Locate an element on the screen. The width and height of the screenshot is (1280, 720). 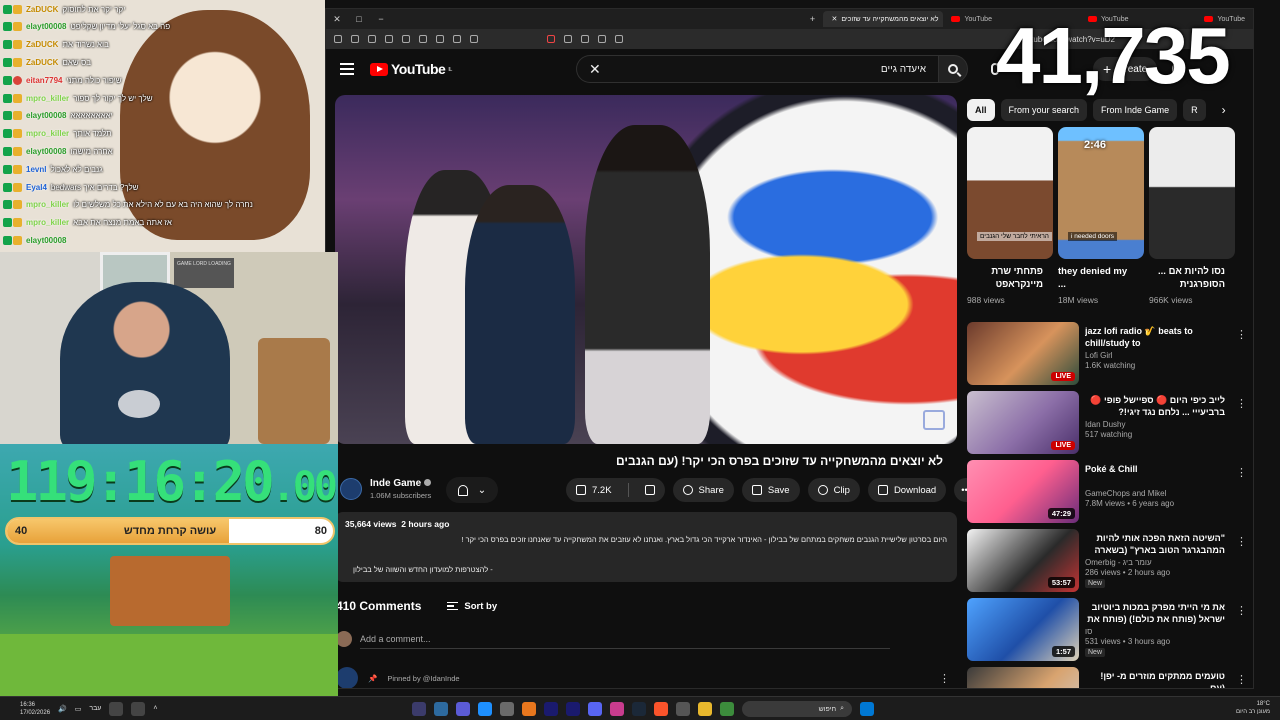
sort-by-button: Sort by is located at coordinates (472, 606).